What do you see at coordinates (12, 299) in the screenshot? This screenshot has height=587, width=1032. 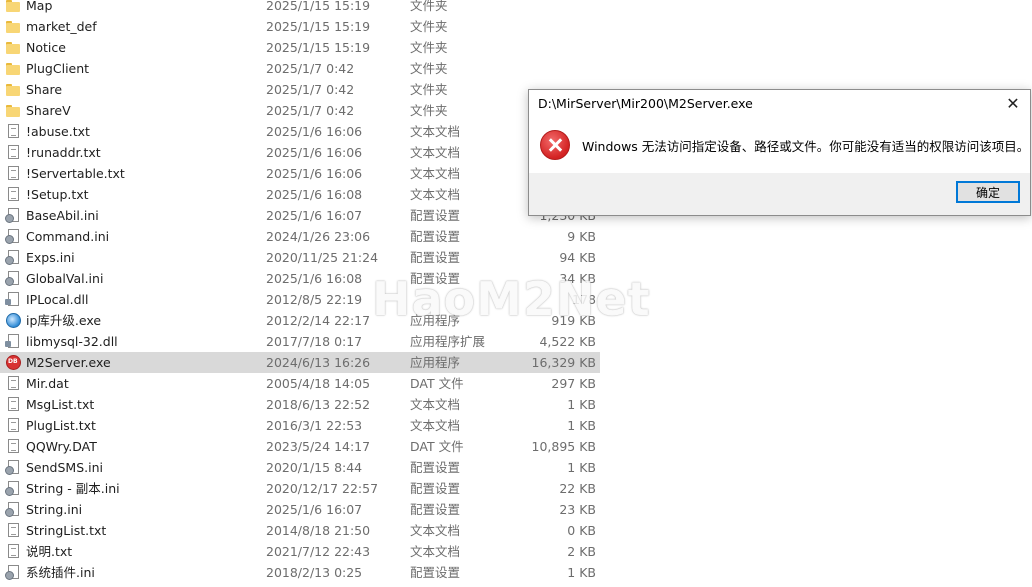 I see `dll-file-icon` at bounding box center [12, 299].